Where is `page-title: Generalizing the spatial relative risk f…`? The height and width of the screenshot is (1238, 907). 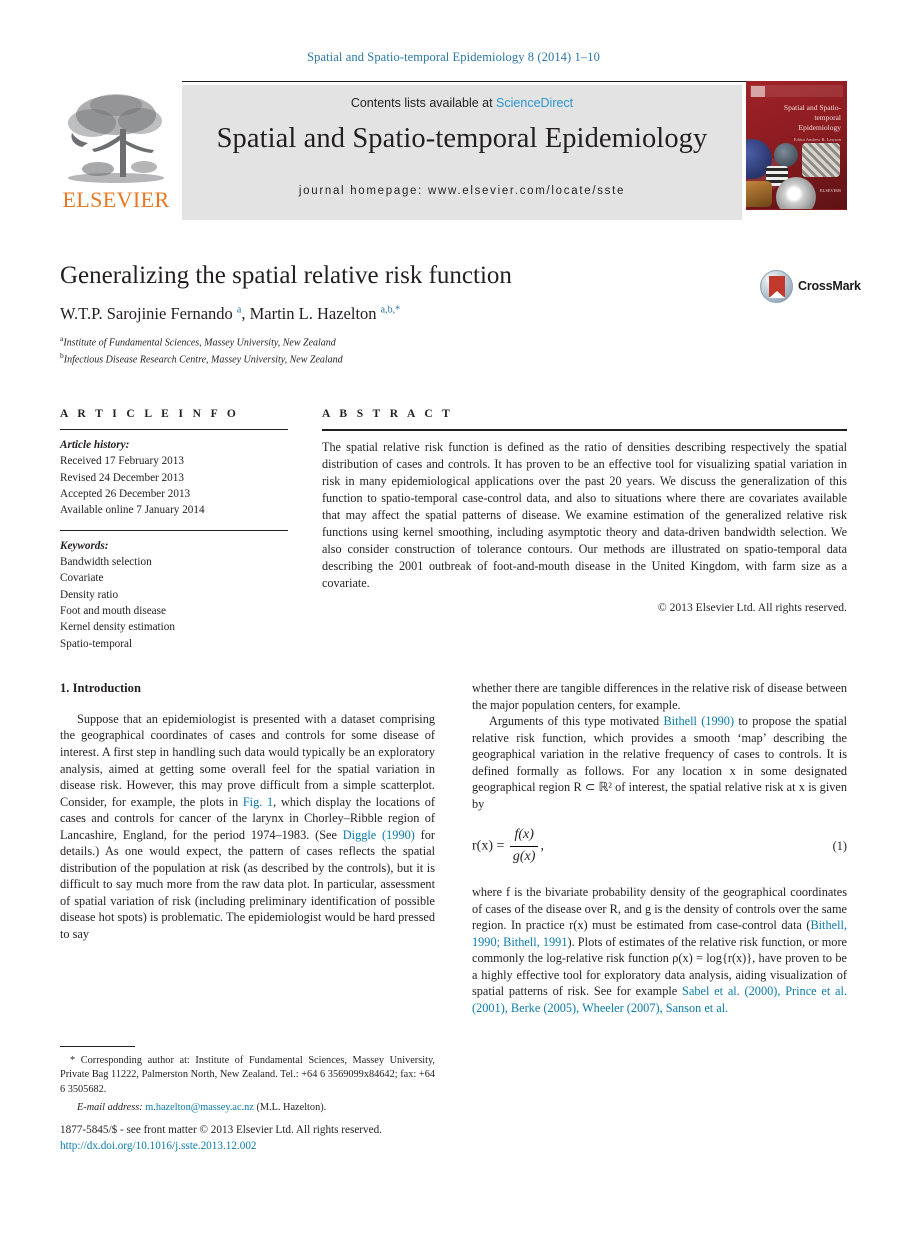 page-title: Generalizing the spatial relative risk f… is located at coordinates (286, 275).